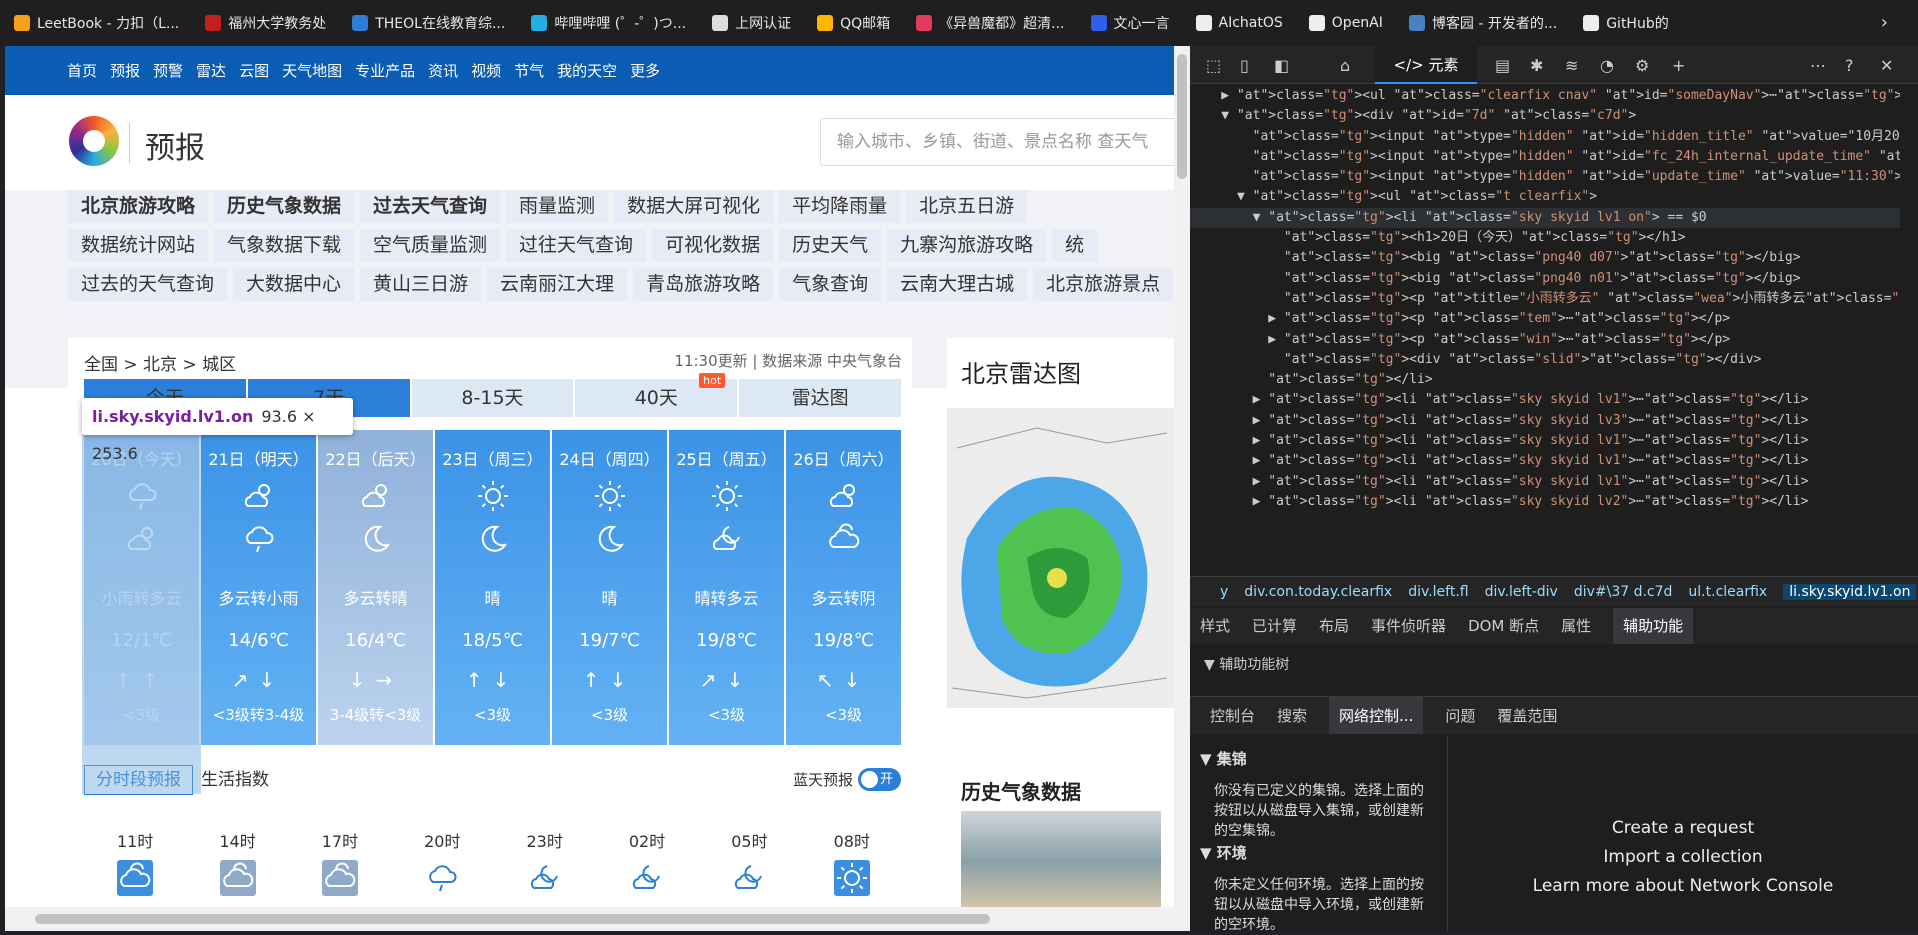  I want to click on bookmark-item: OpenAI, so click(1345, 23).